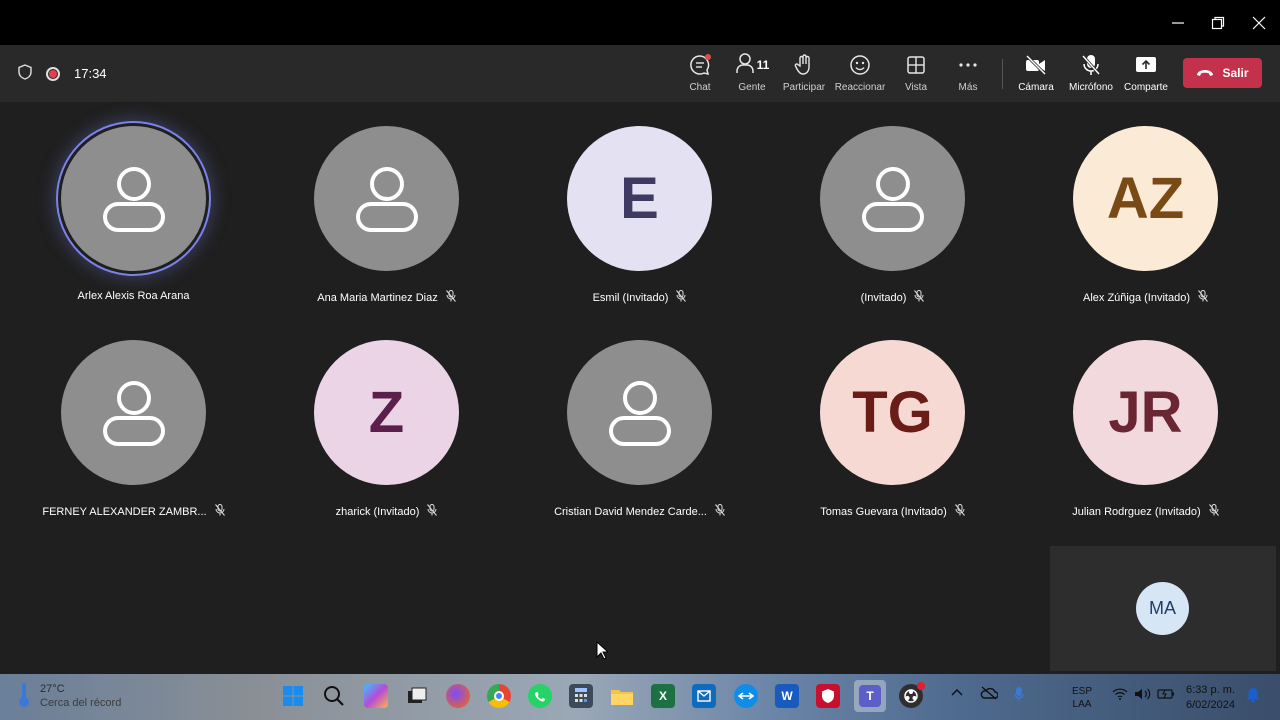 The width and height of the screenshot is (1280, 720). Describe the element at coordinates (25, 73) in the screenshot. I see `shield-icon` at that location.